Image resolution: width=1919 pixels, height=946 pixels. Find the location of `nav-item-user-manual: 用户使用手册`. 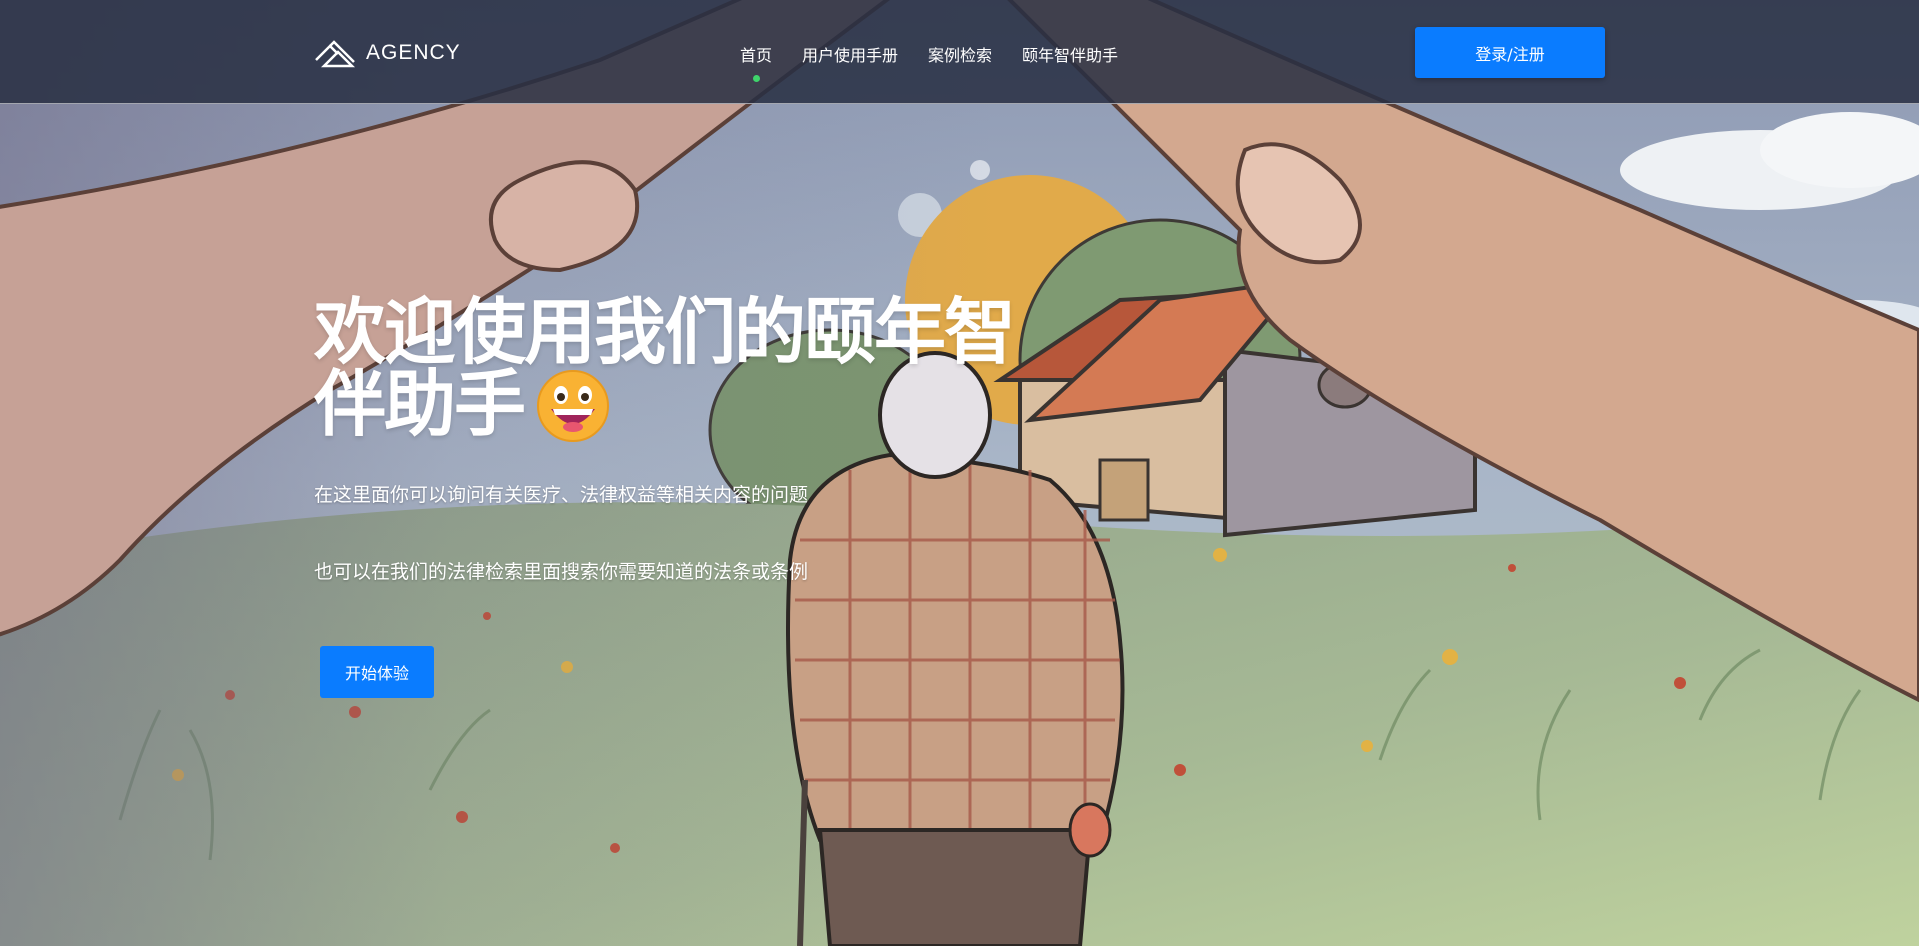

nav-item-user-manual: 用户使用手册 is located at coordinates (850, 54).